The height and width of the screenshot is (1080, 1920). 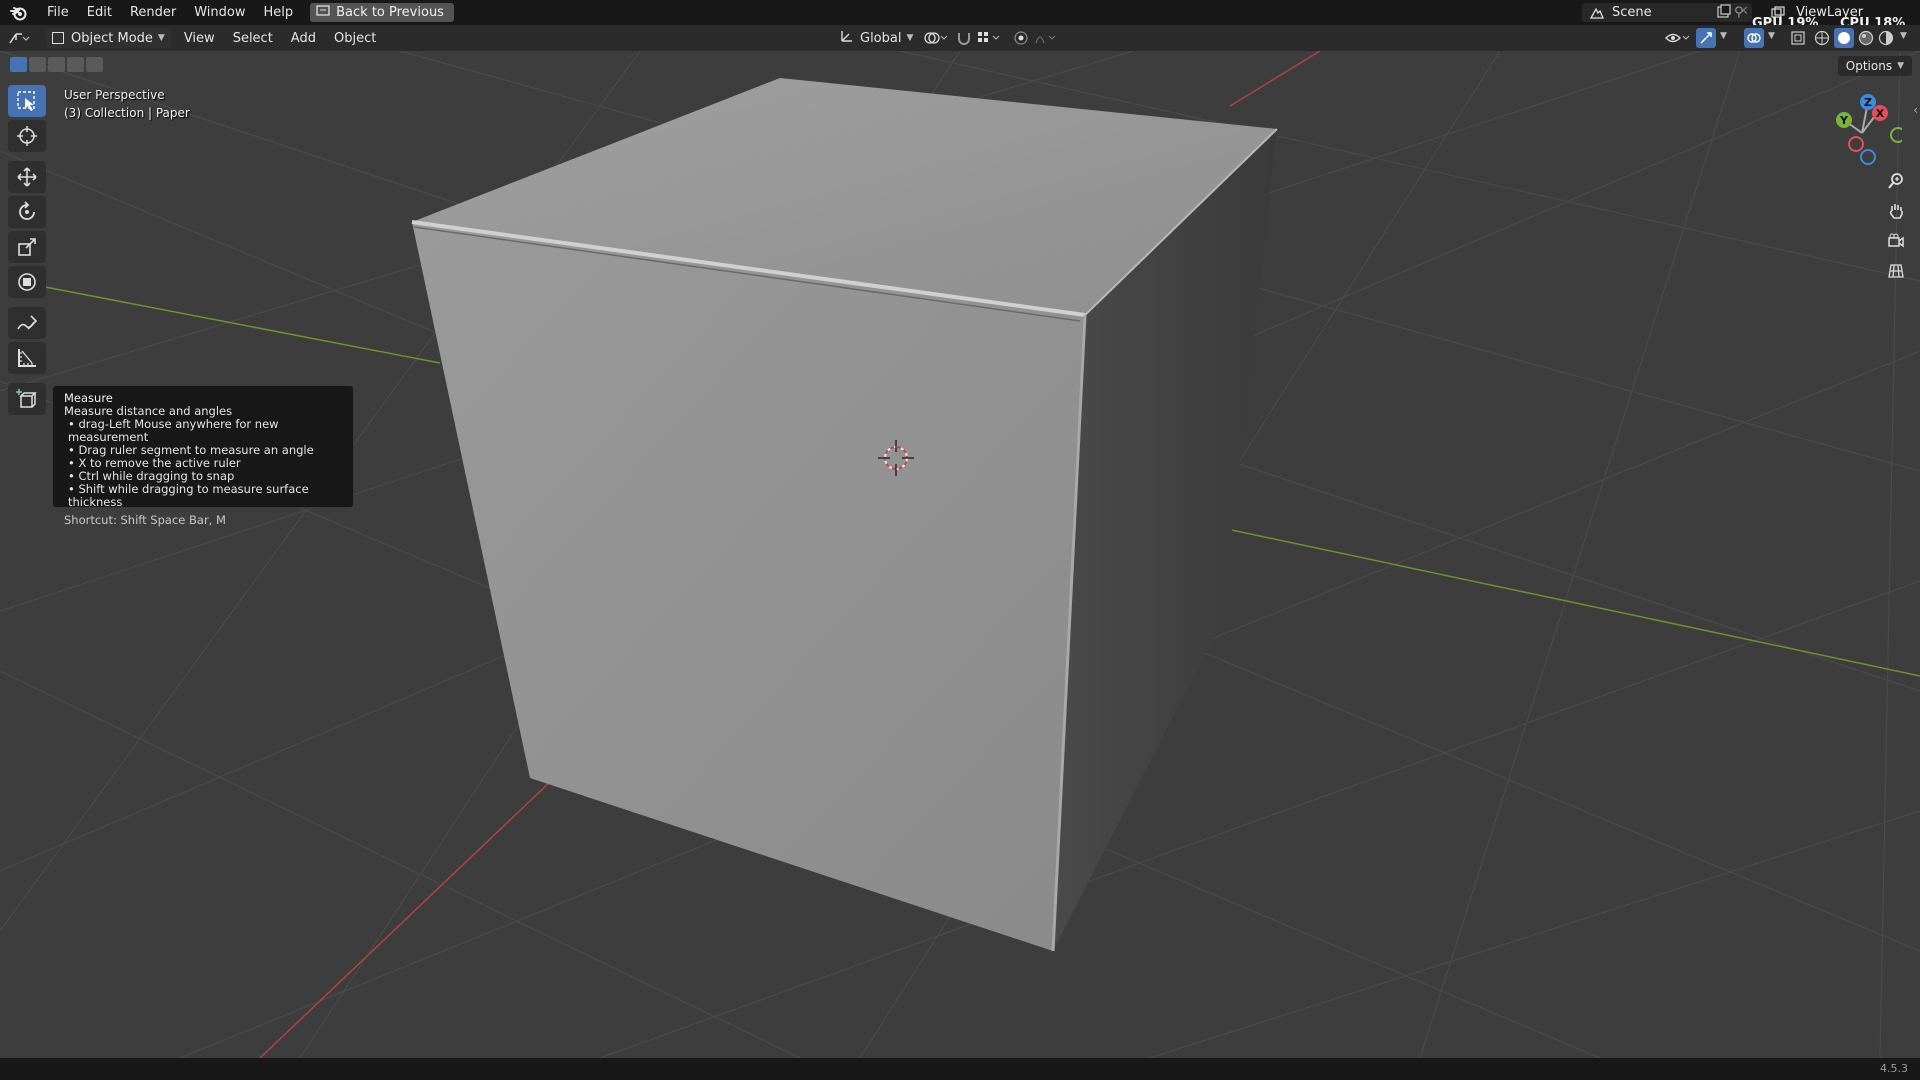 I want to click on add-cube-tool, so click(x=27, y=399).